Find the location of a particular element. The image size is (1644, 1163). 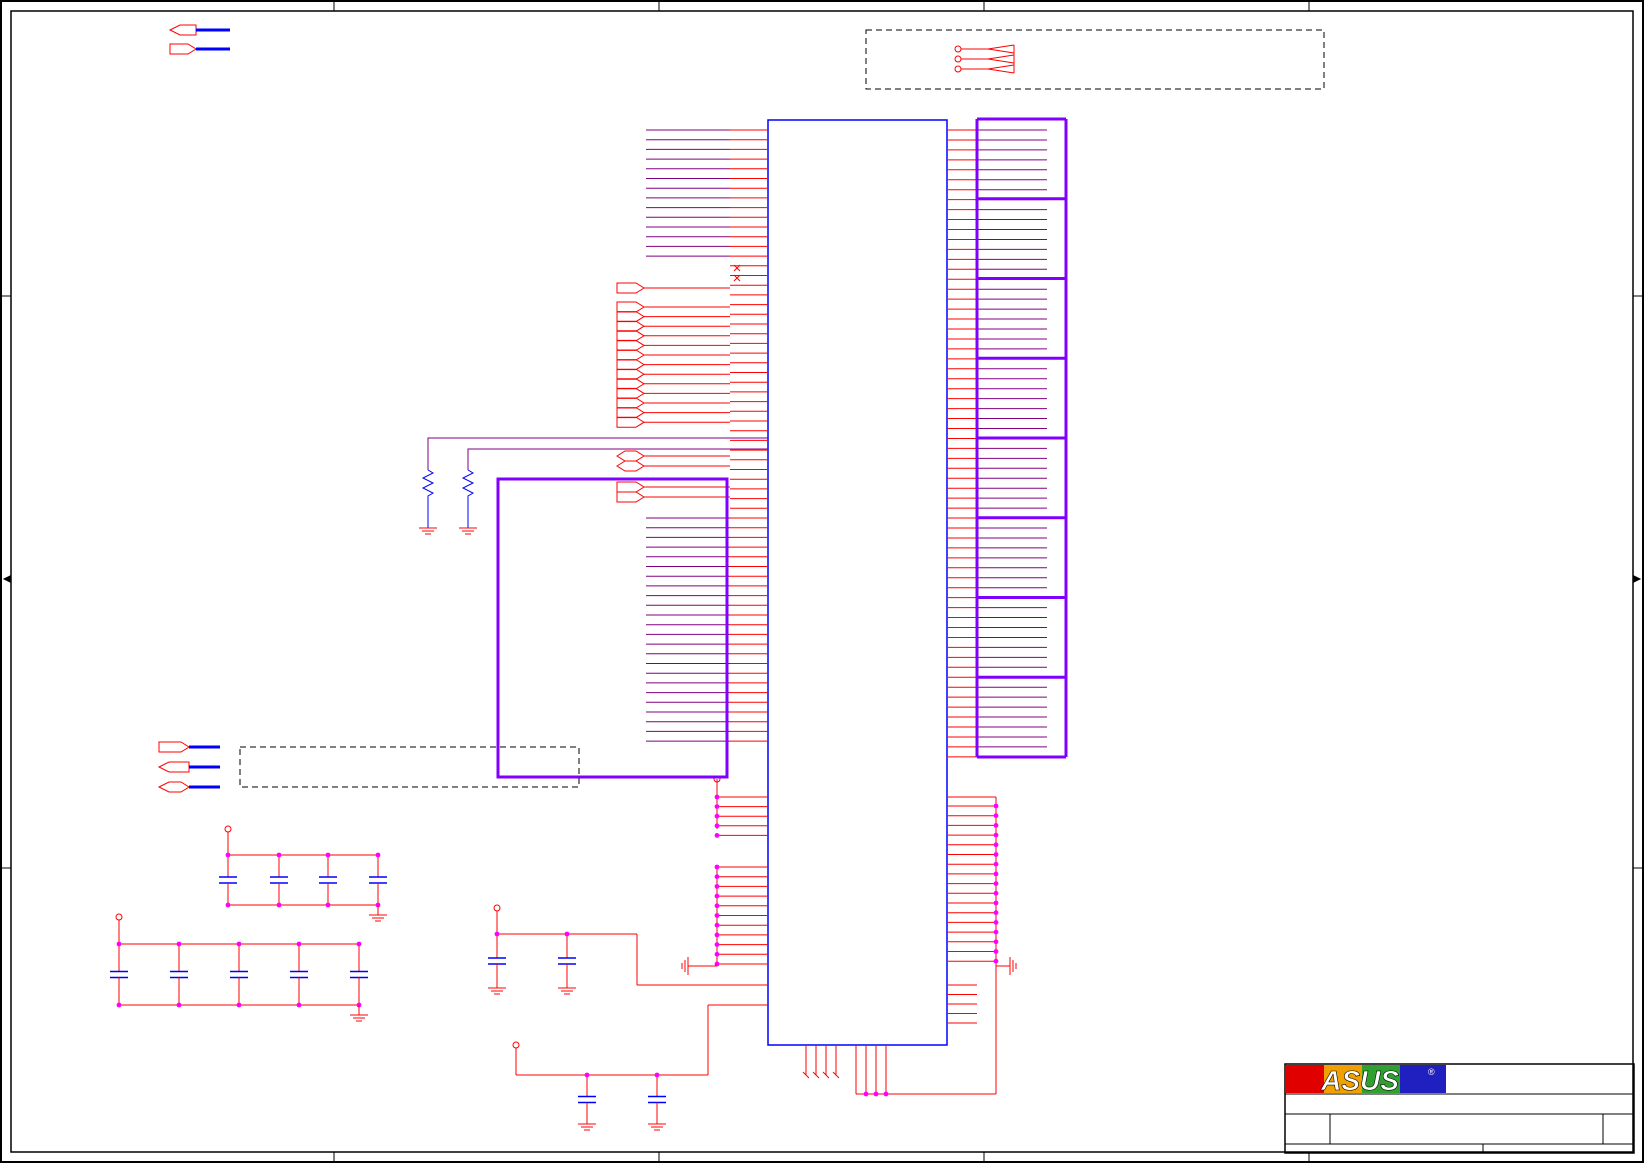

logo-text: ASUS is located at coordinates (1359, 1080).